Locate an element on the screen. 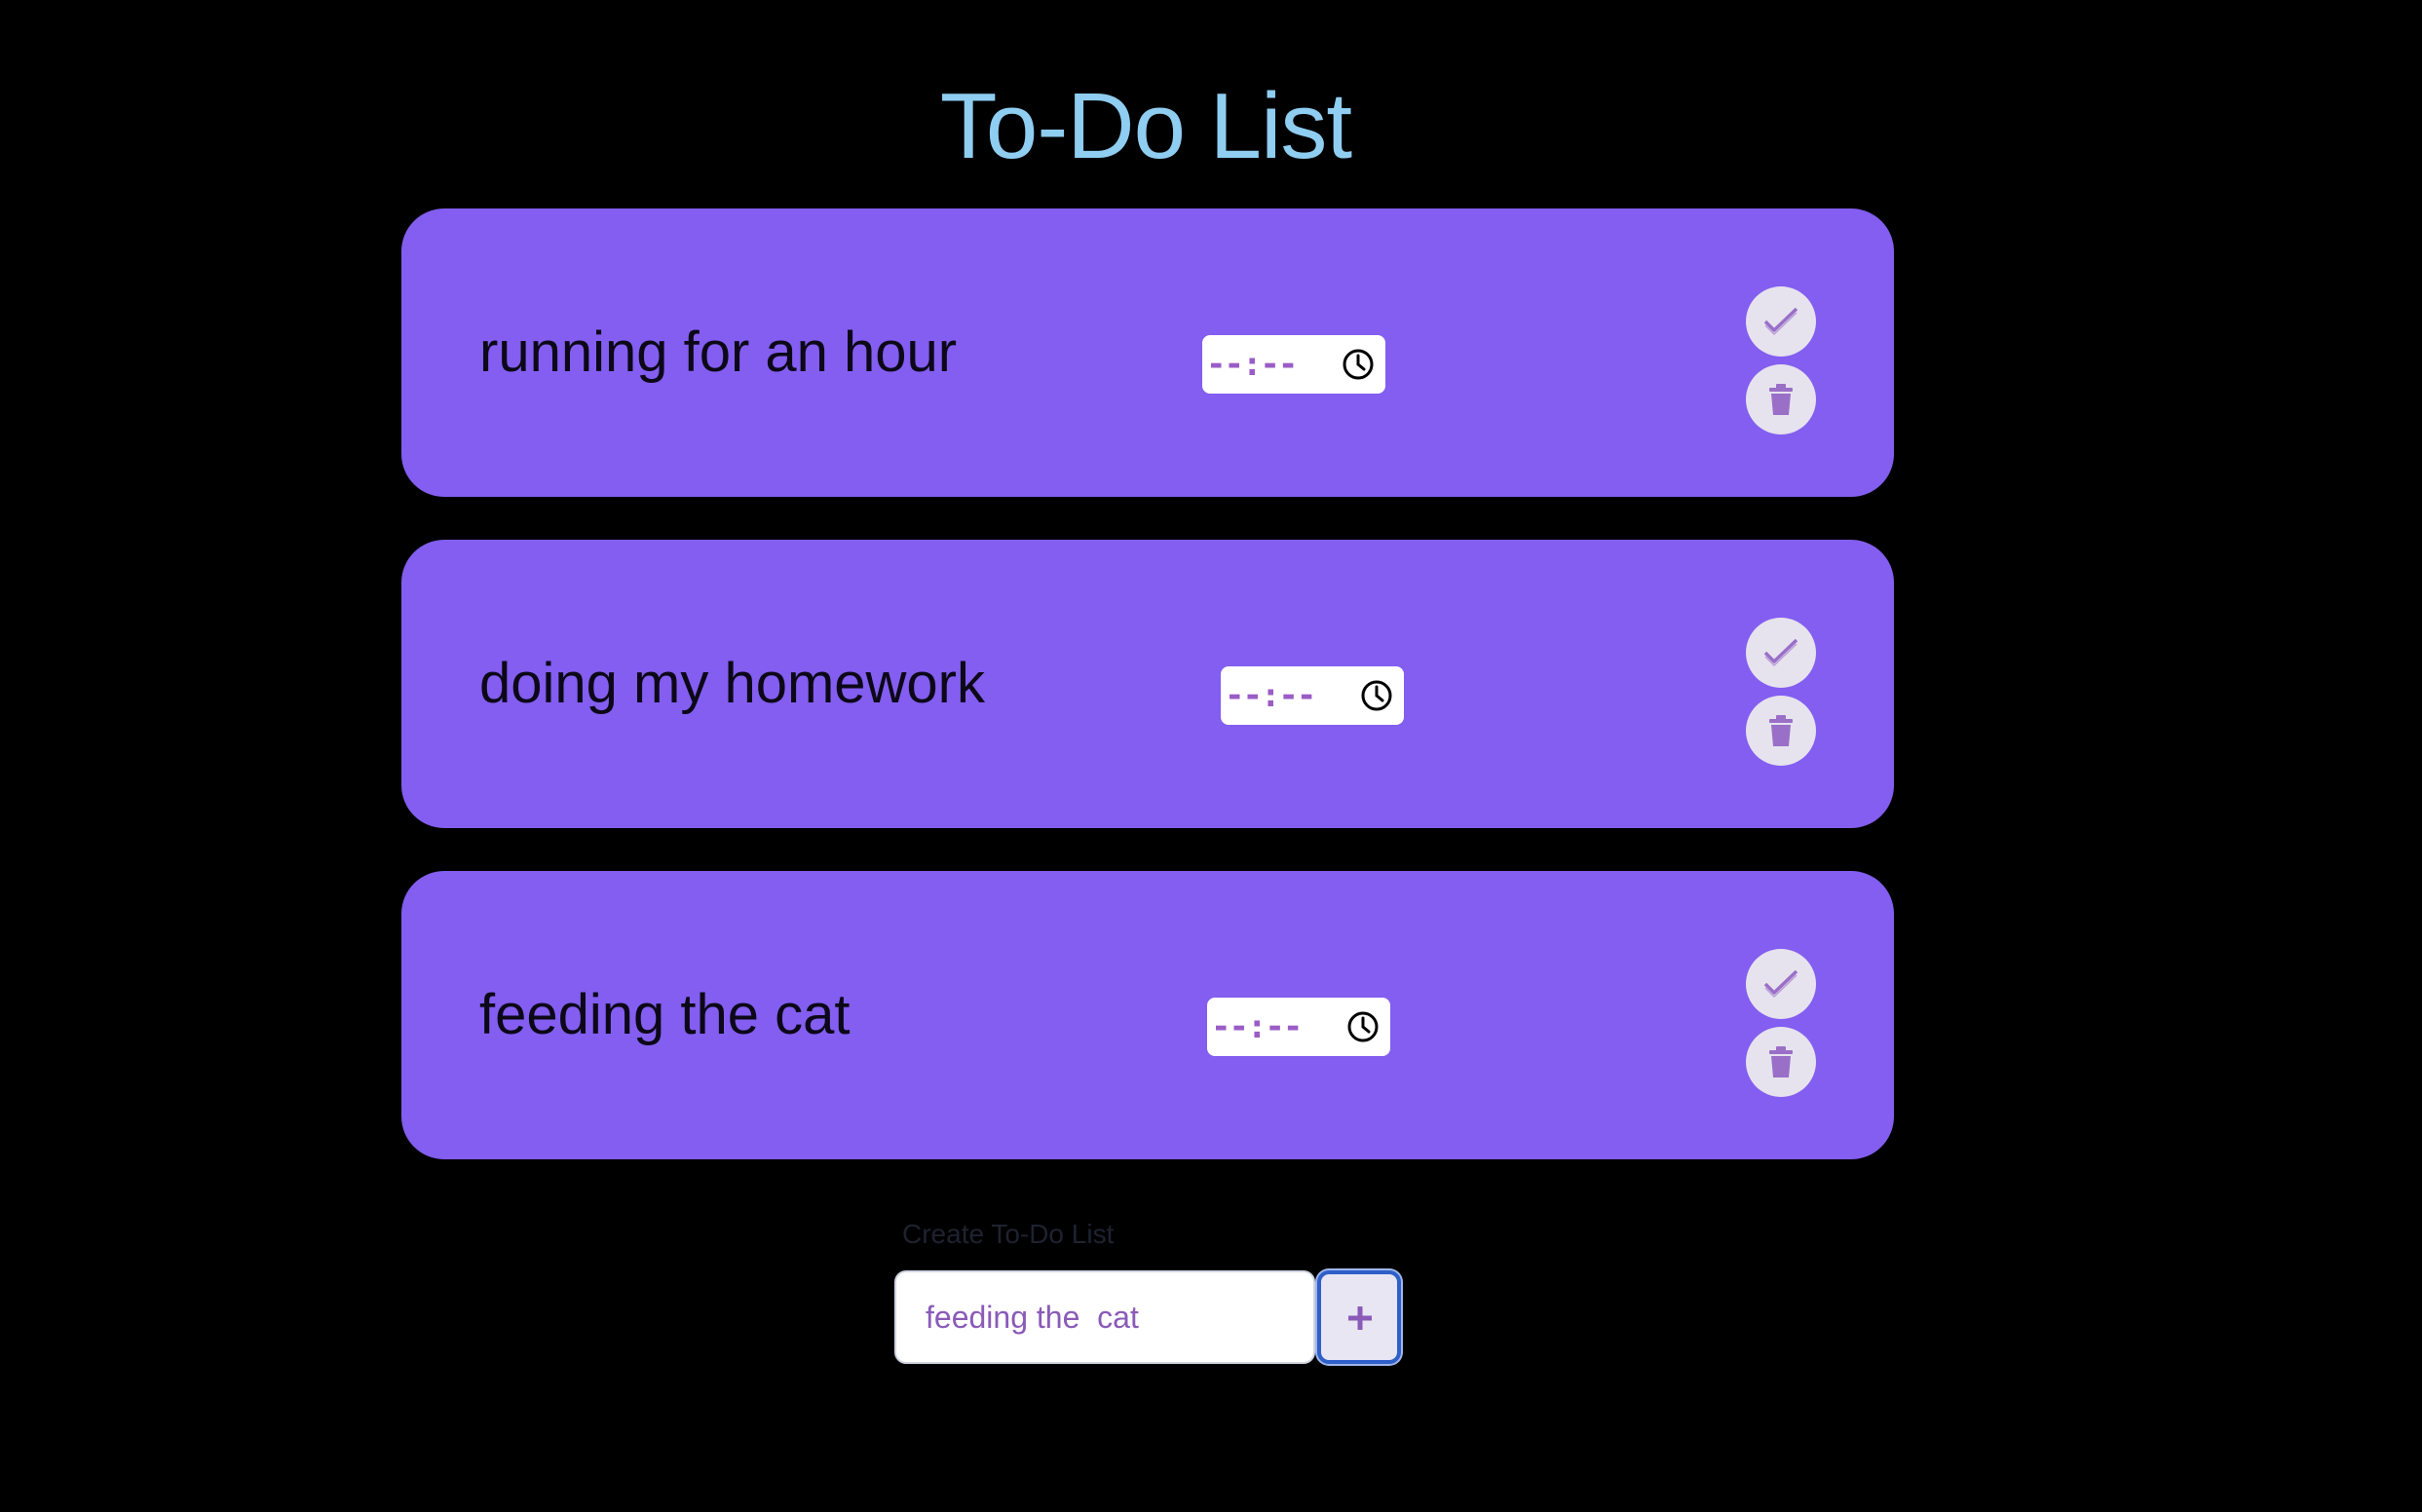  task-text: running for an hour is located at coordinates (719, 353).